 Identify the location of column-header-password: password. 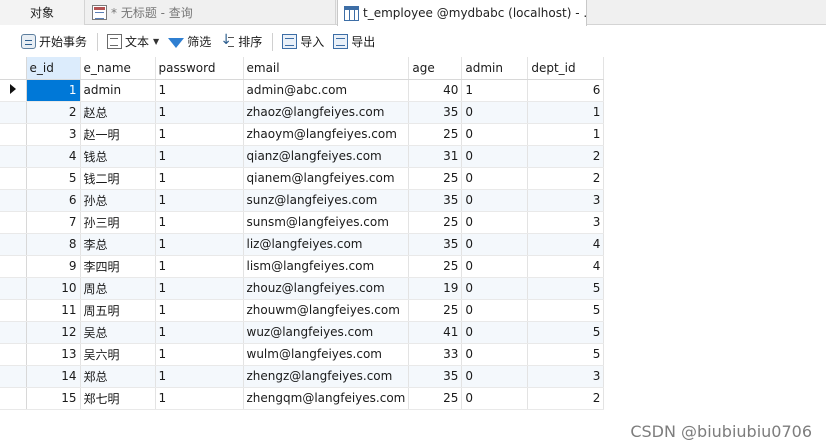
(199, 68).